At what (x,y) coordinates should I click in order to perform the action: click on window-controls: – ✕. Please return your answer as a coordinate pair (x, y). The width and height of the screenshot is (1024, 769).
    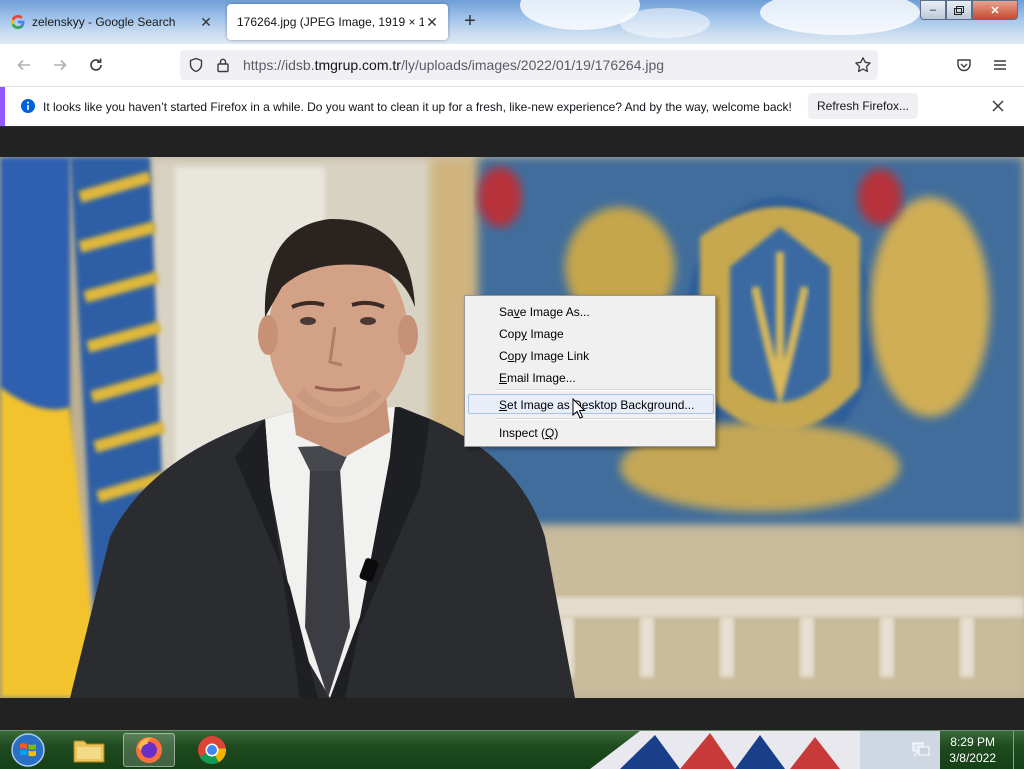
    Looking at the image, I should click on (969, 10).